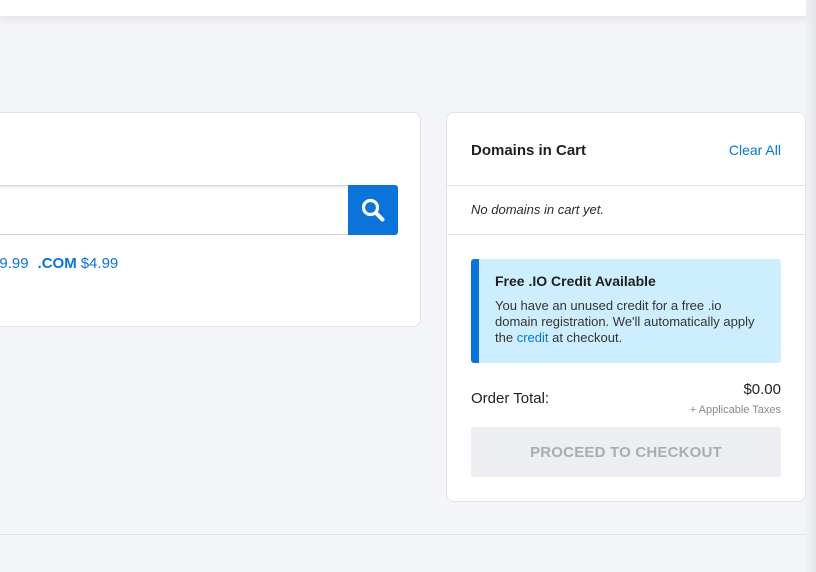 This screenshot has width=816, height=572. I want to click on proceed-to-checkout-button: PROCEED TO CHECKOUT, so click(626, 452).